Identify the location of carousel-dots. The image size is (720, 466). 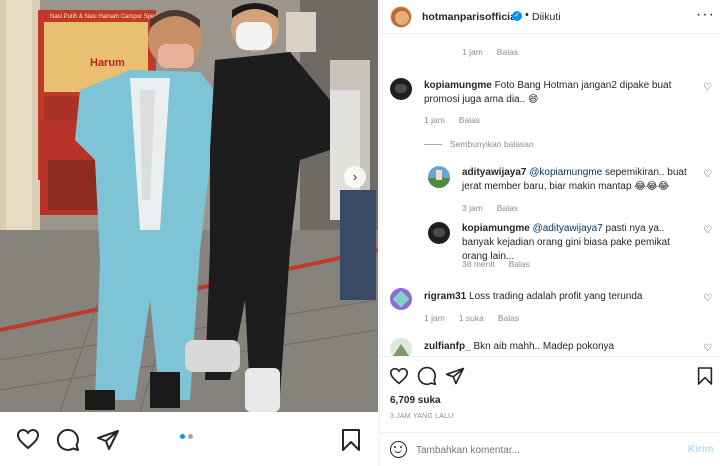
(186, 436).